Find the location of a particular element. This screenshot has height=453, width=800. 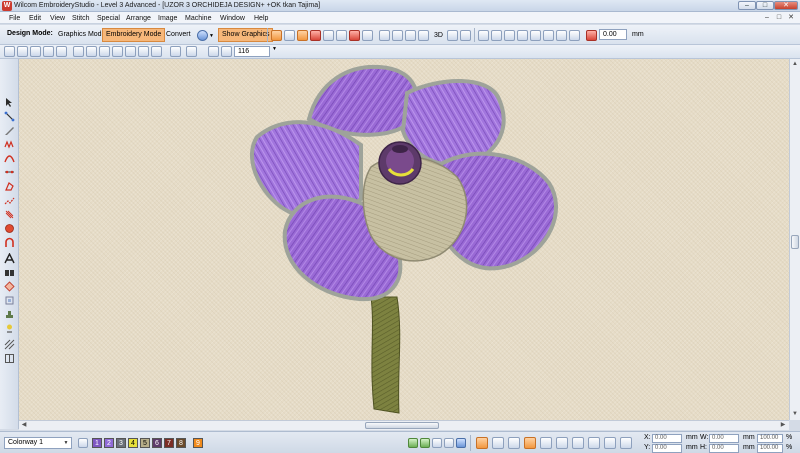

redo-icon is located at coordinates (191, 51).